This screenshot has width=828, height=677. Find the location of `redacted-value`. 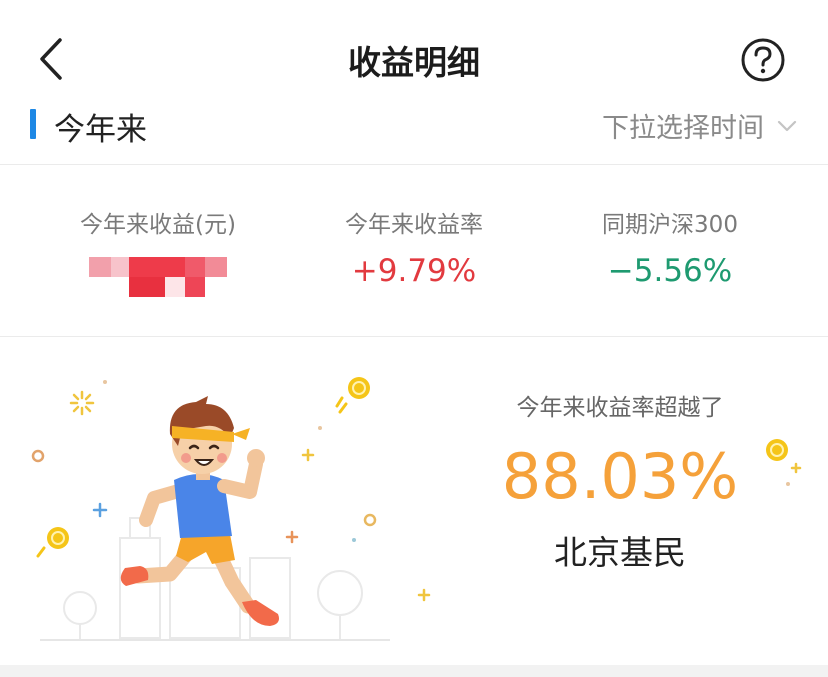

redacted-value is located at coordinates (158, 278).